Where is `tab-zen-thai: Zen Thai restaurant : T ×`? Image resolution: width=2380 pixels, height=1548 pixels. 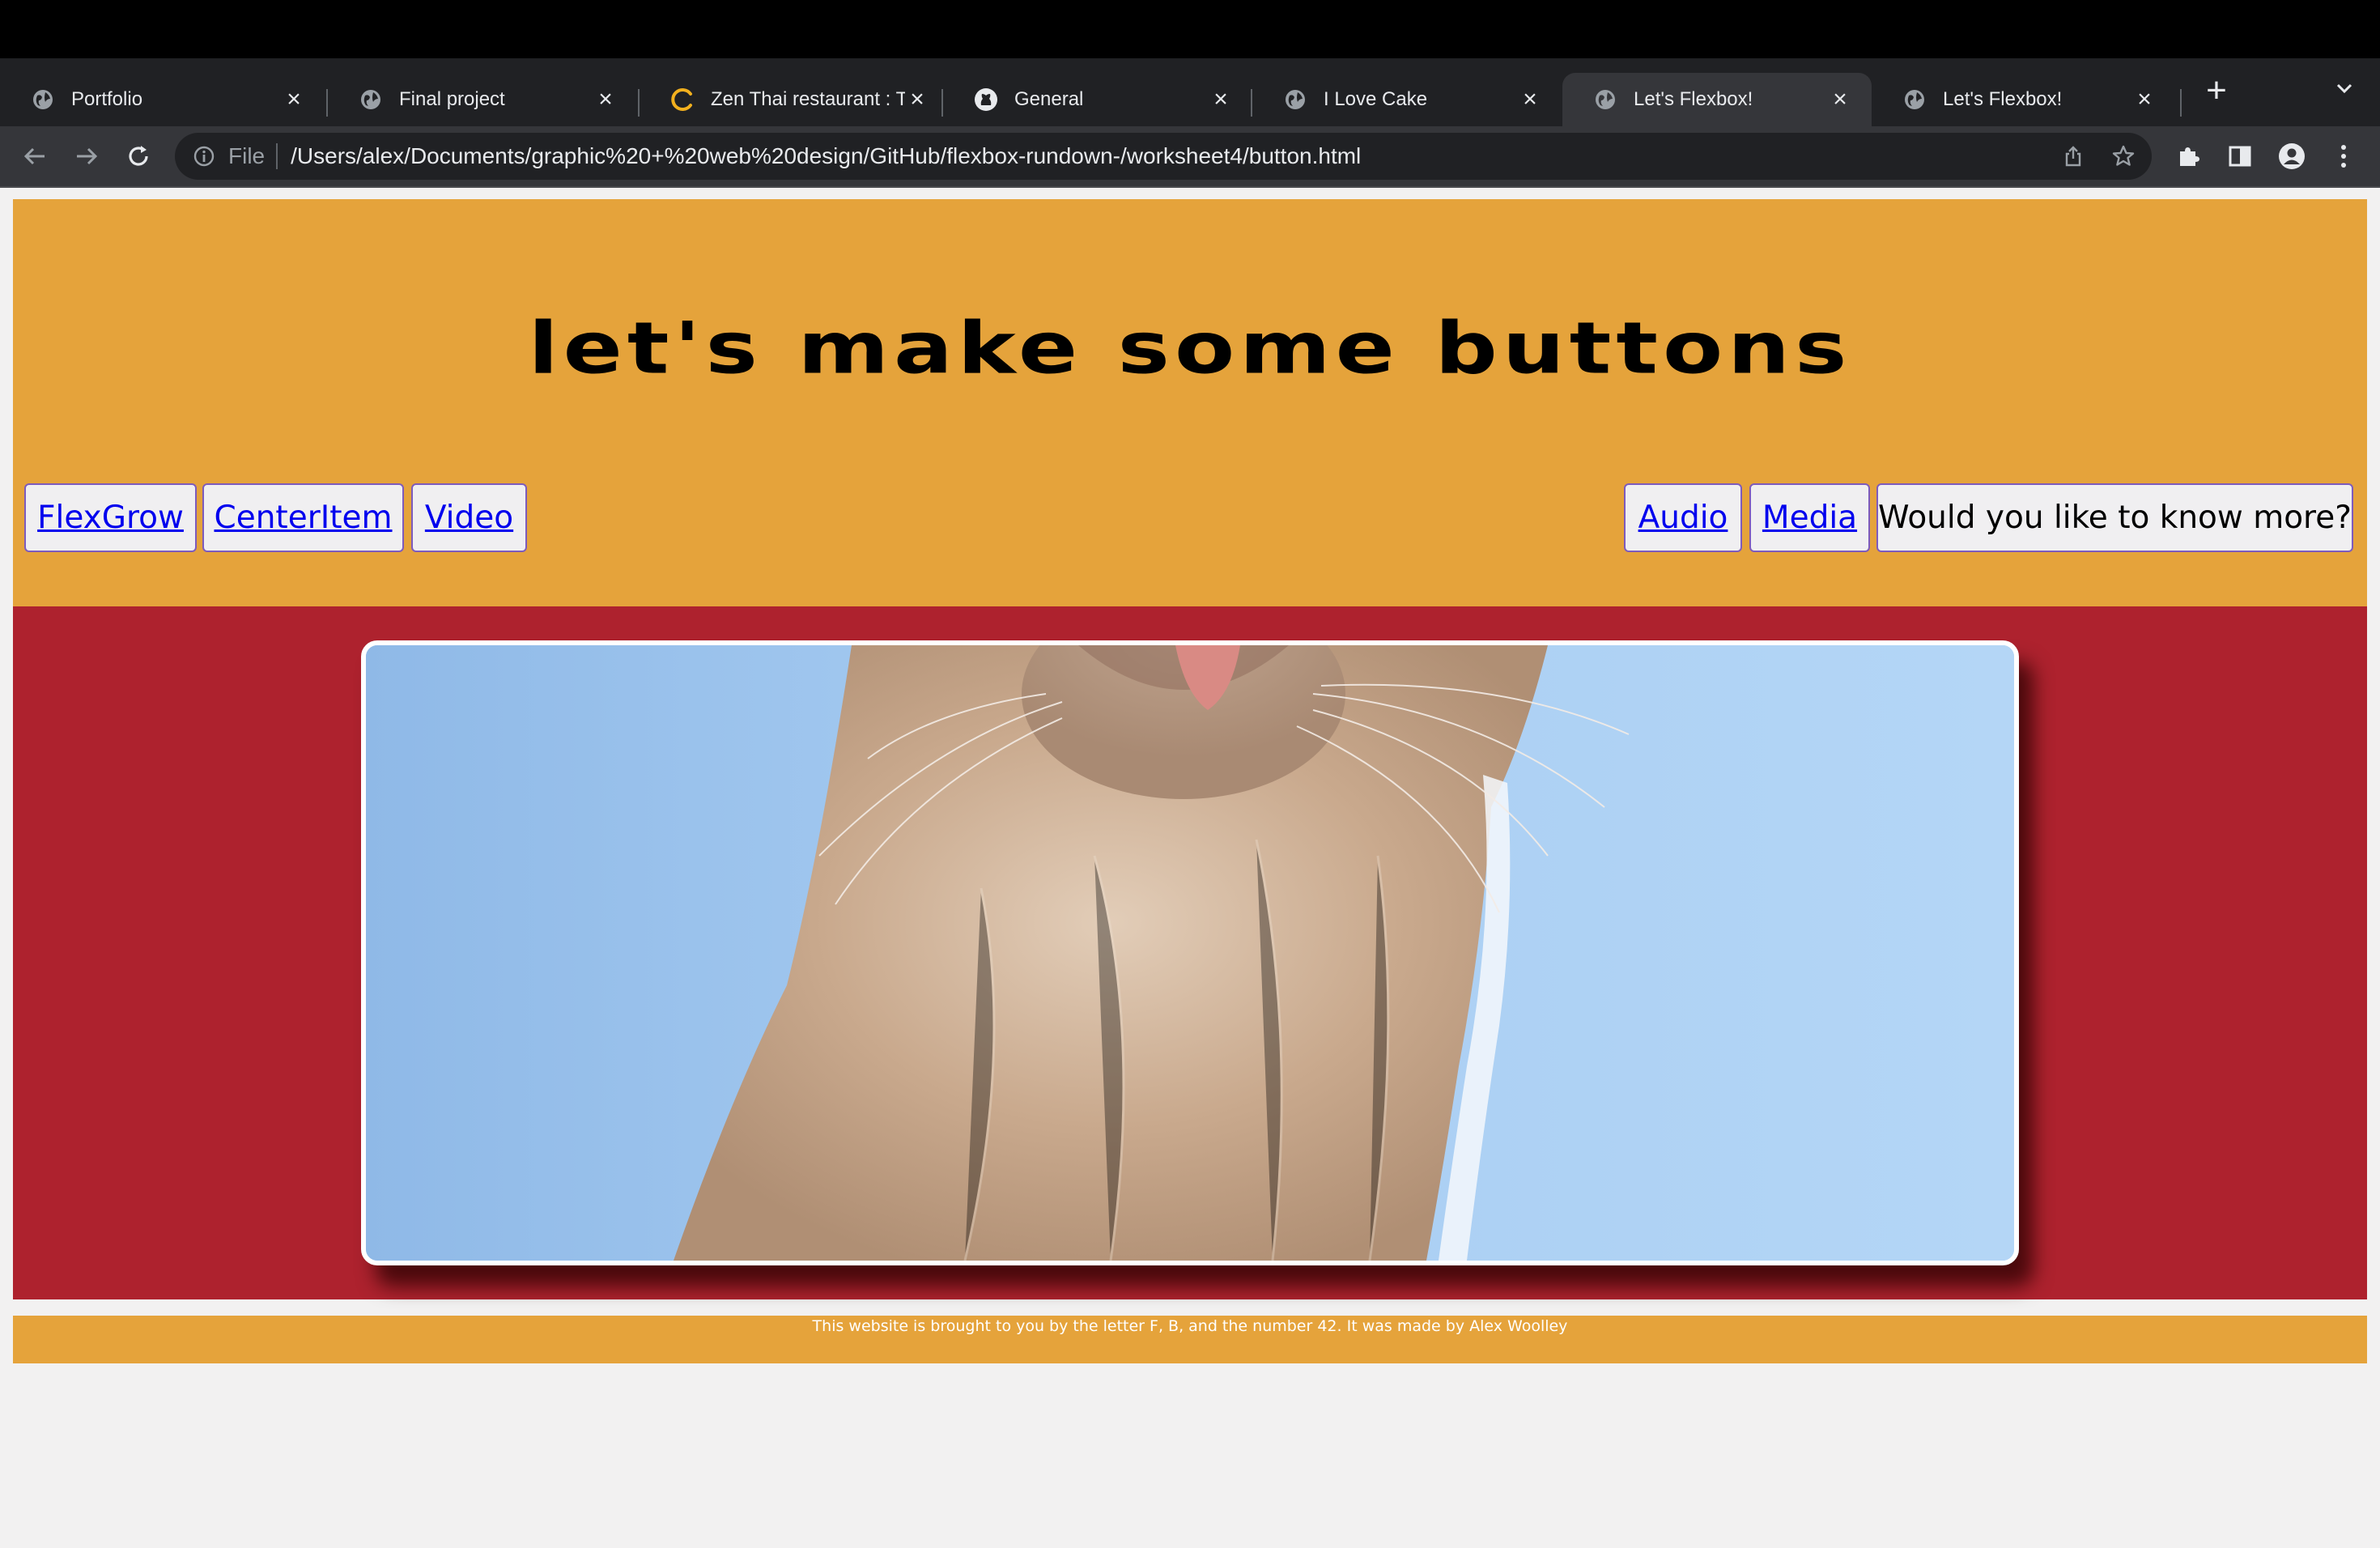
tab-zen-thai: Zen Thai restaurant : T × is located at coordinates (794, 100).